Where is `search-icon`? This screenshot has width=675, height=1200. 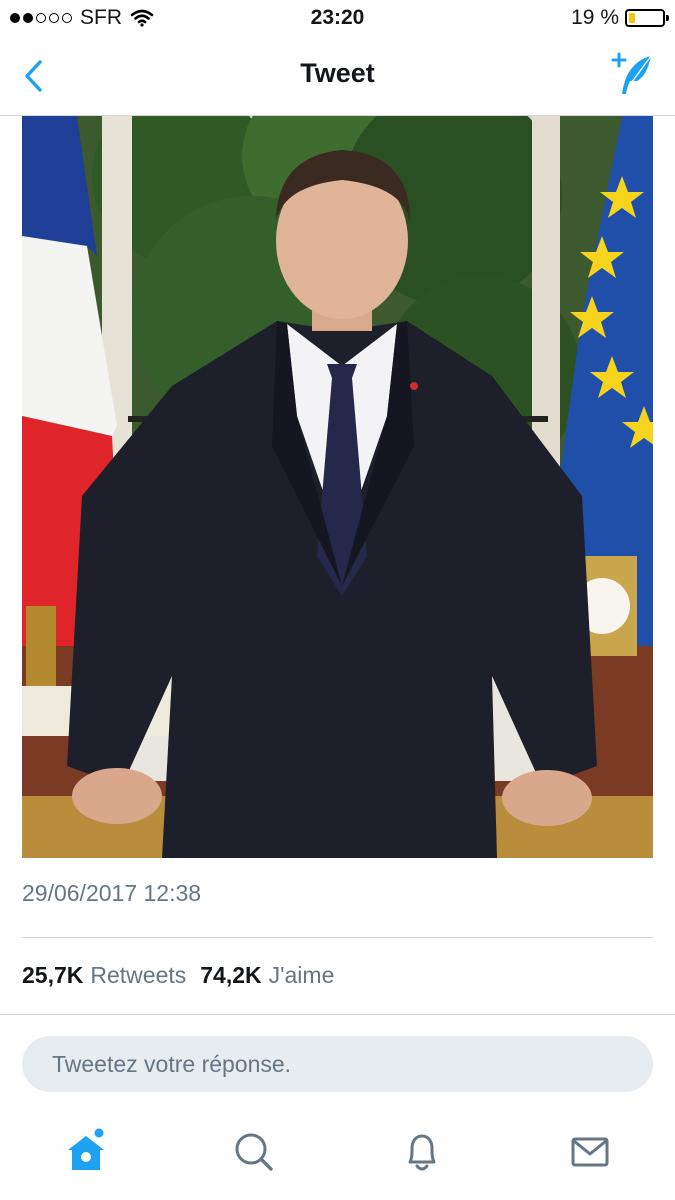
search-icon is located at coordinates (254, 1152).